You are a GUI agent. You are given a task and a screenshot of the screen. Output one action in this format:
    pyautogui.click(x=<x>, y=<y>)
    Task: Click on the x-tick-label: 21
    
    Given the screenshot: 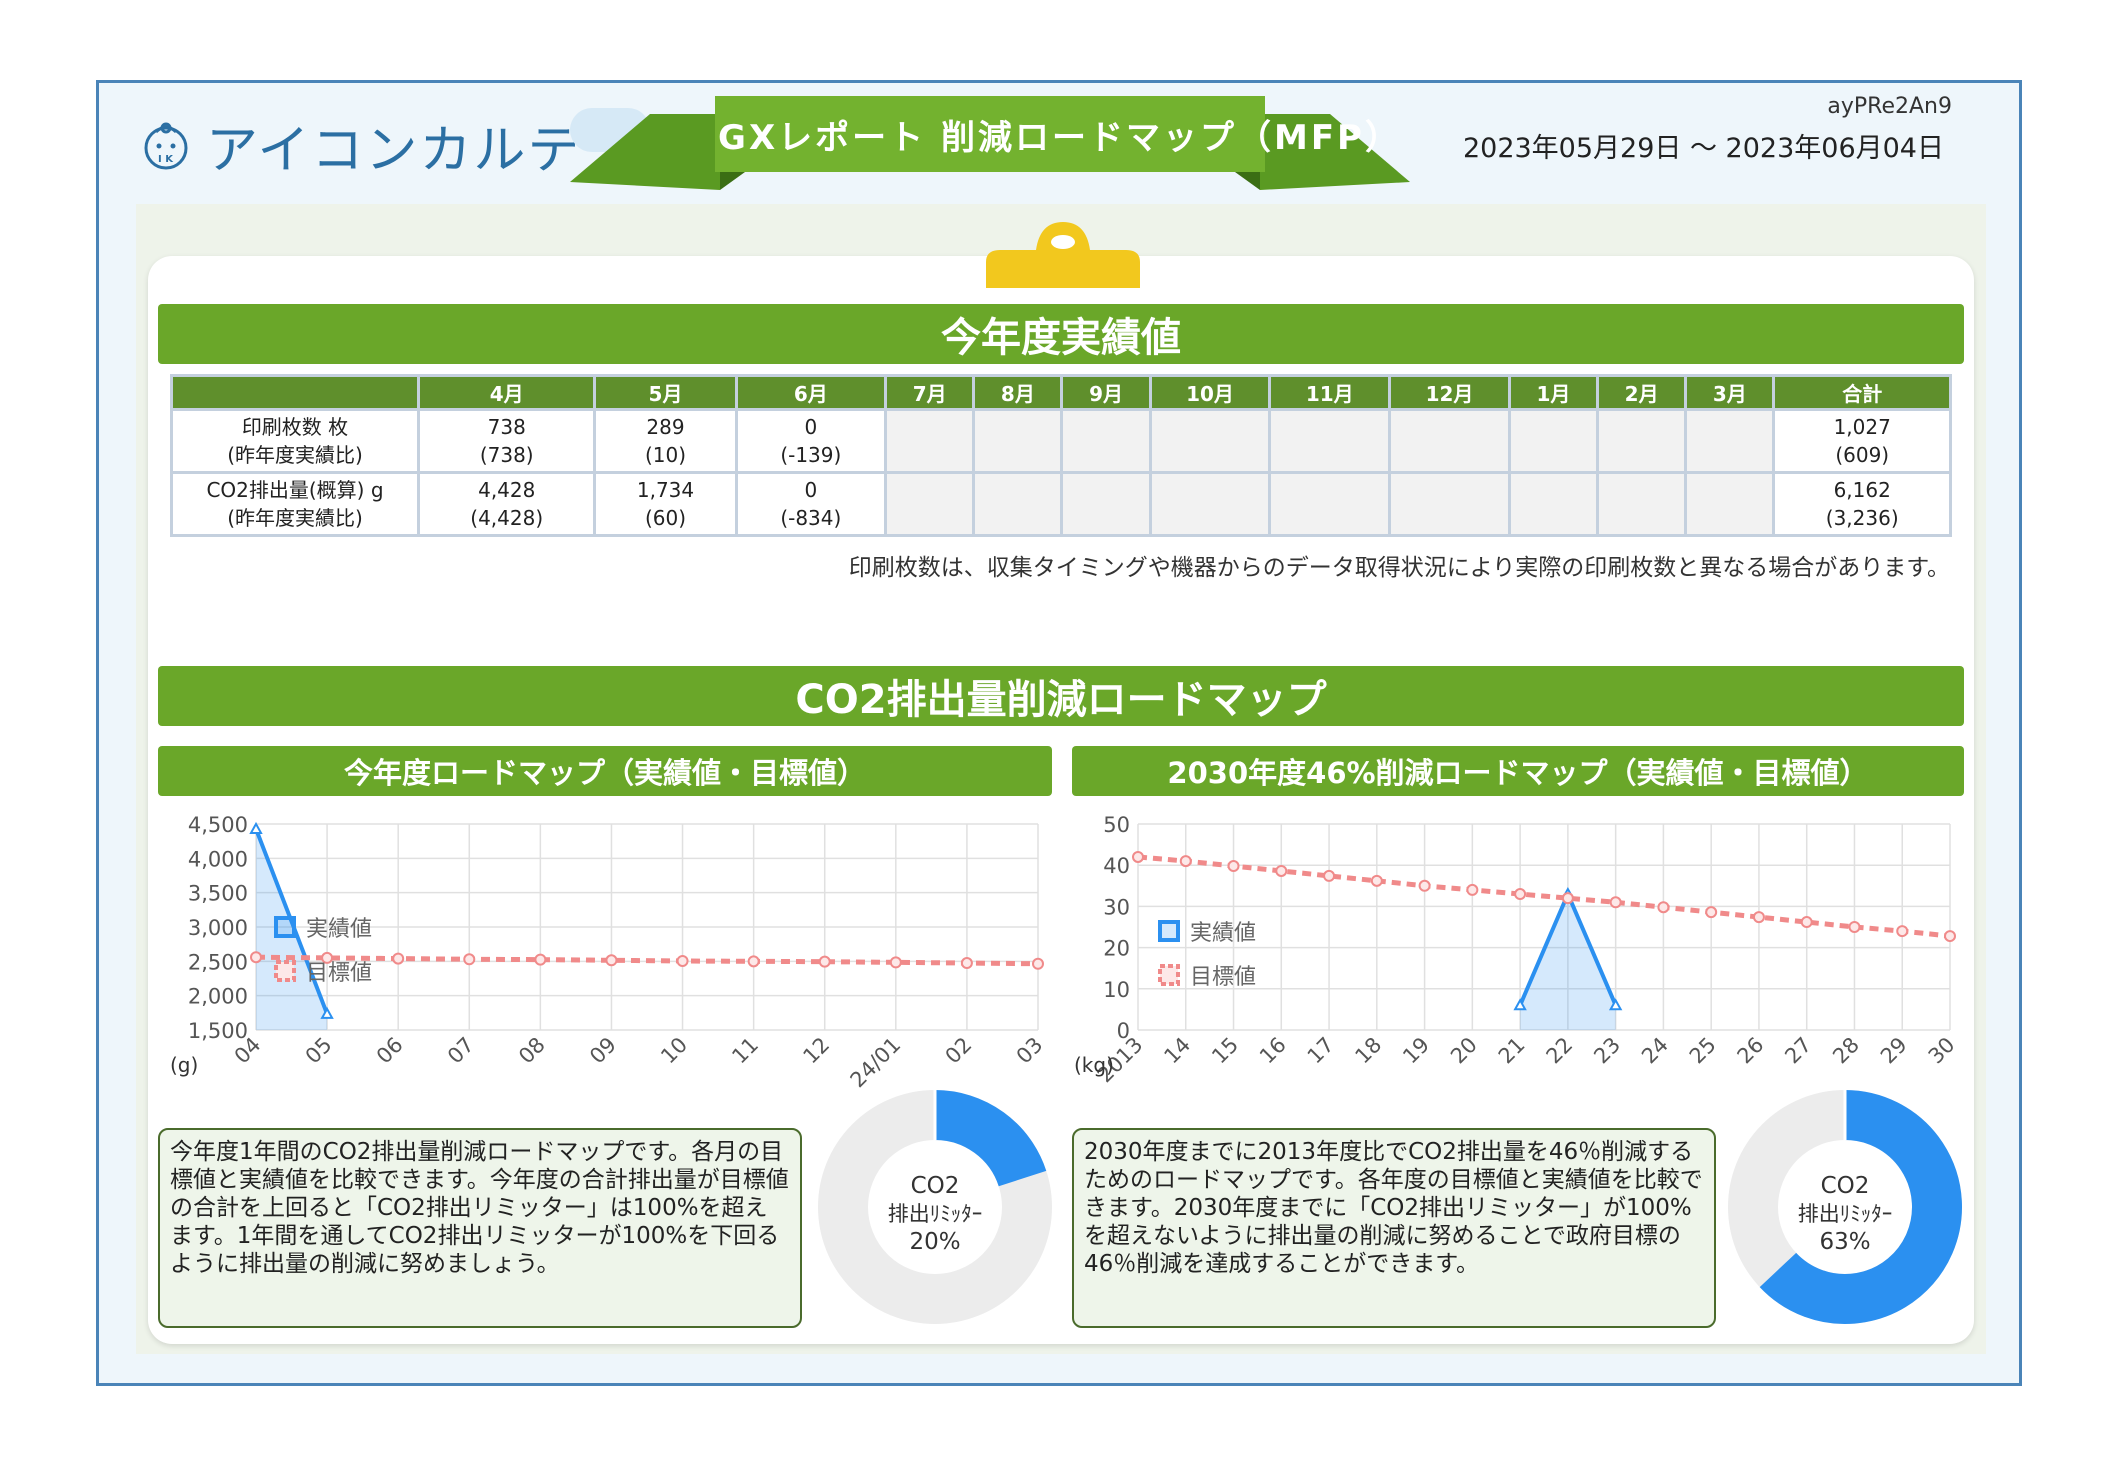 What is the action you would take?
    pyautogui.click(x=1512, y=1051)
    